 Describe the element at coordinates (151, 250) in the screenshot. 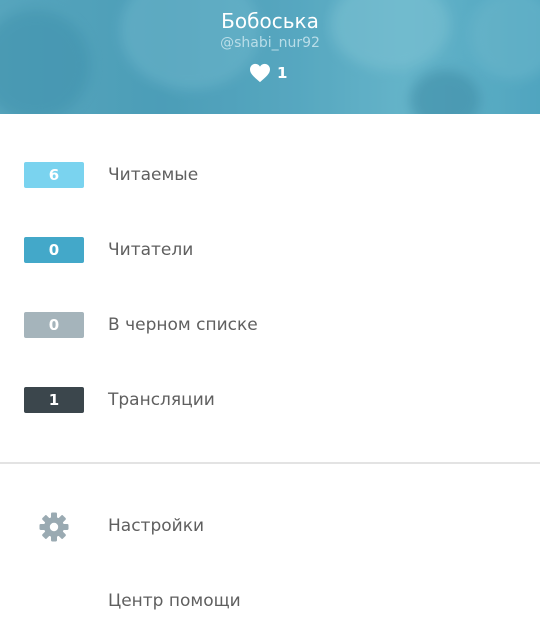

I see `stat-label: Читатели` at that location.